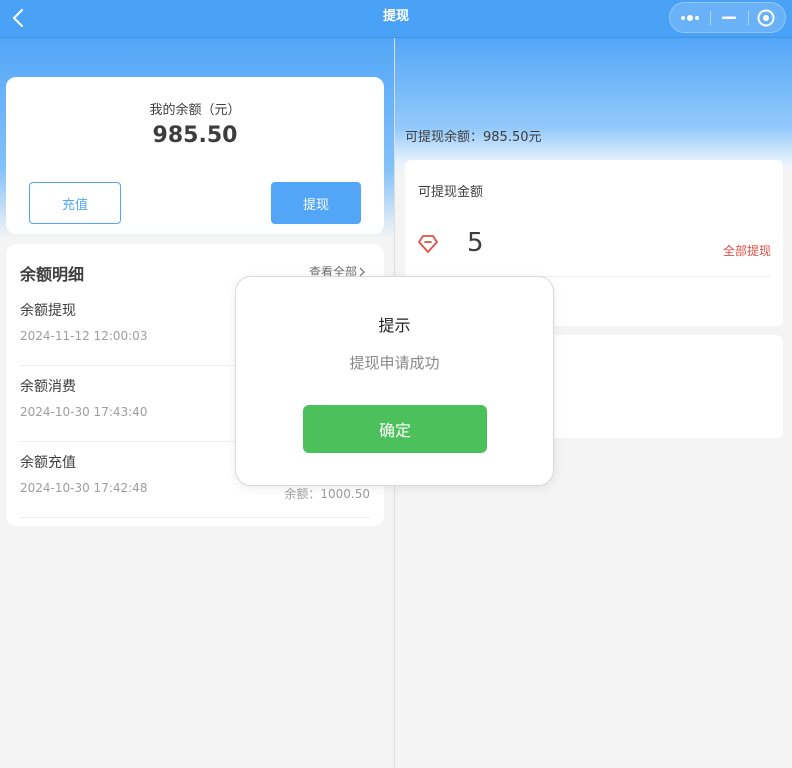 Image resolution: width=792 pixels, height=768 pixels. What do you see at coordinates (394, 381) in the screenshot?
I see `alert-dialog: 提示 提现申请成功 确定` at bounding box center [394, 381].